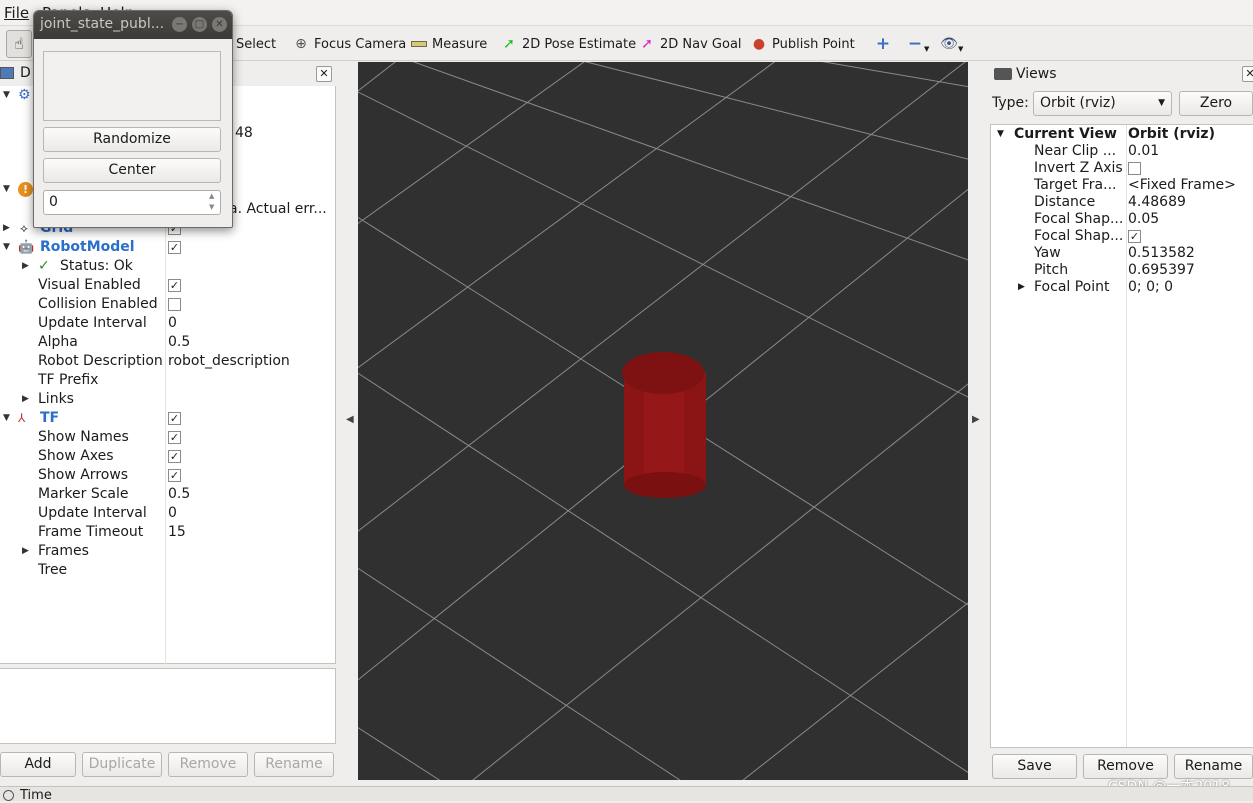  I want to click on select-tool: Select, so click(256, 44).